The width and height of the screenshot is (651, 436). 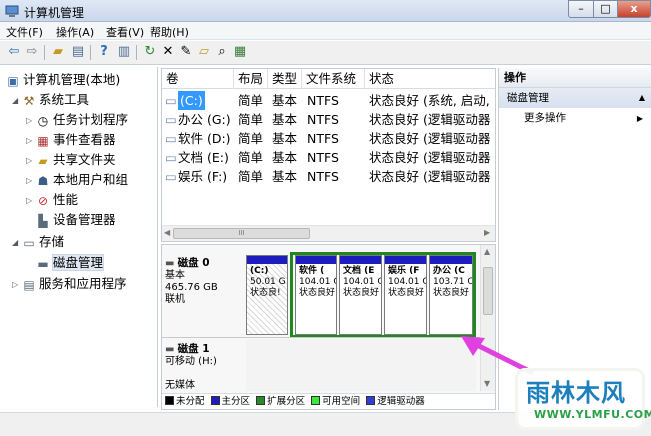 I want to click on up-folder-icon: ▰, so click(x=58, y=52).